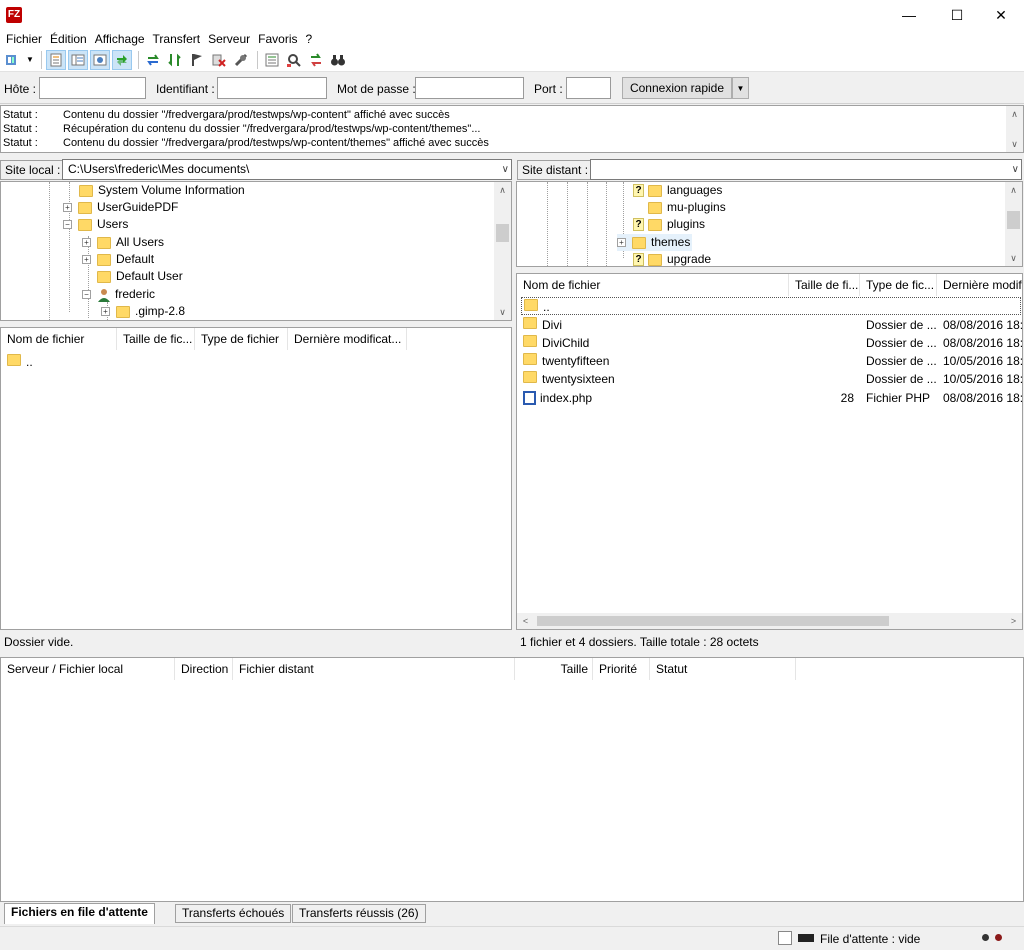 The height and width of the screenshot is (950, 1024). I want to click on menu-edition: Édition, so click(68, 39).